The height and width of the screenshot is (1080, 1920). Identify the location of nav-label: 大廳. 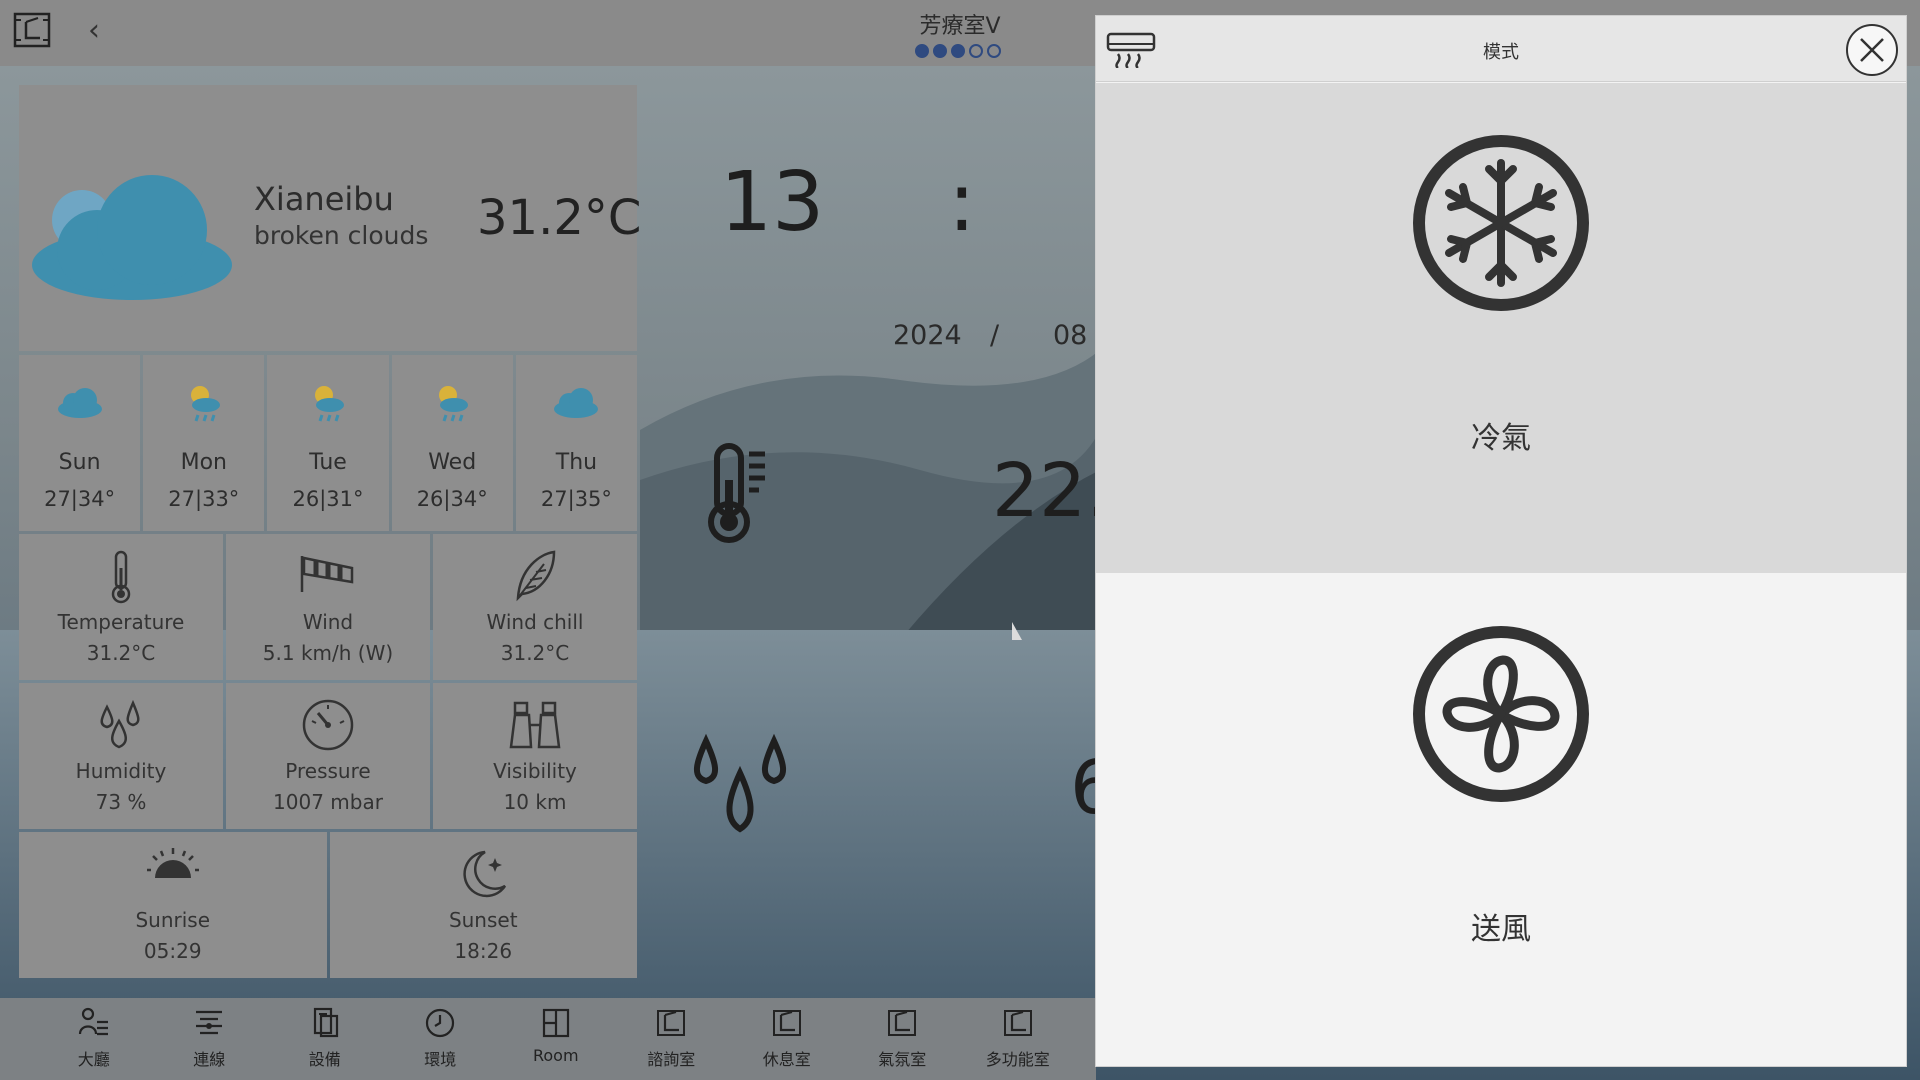
(93, 1059).